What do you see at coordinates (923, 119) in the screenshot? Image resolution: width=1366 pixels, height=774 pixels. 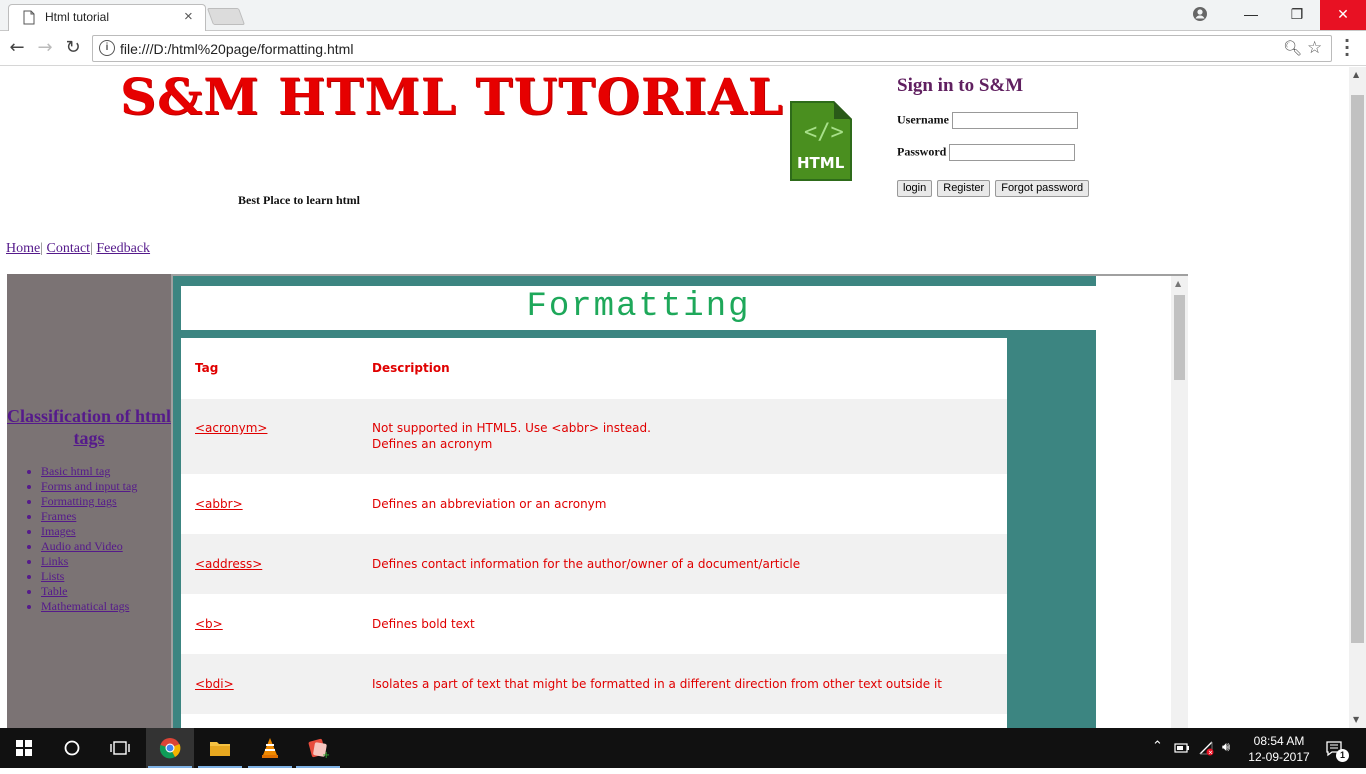 I see `username-label: Username` at bounding box center [923, 119].